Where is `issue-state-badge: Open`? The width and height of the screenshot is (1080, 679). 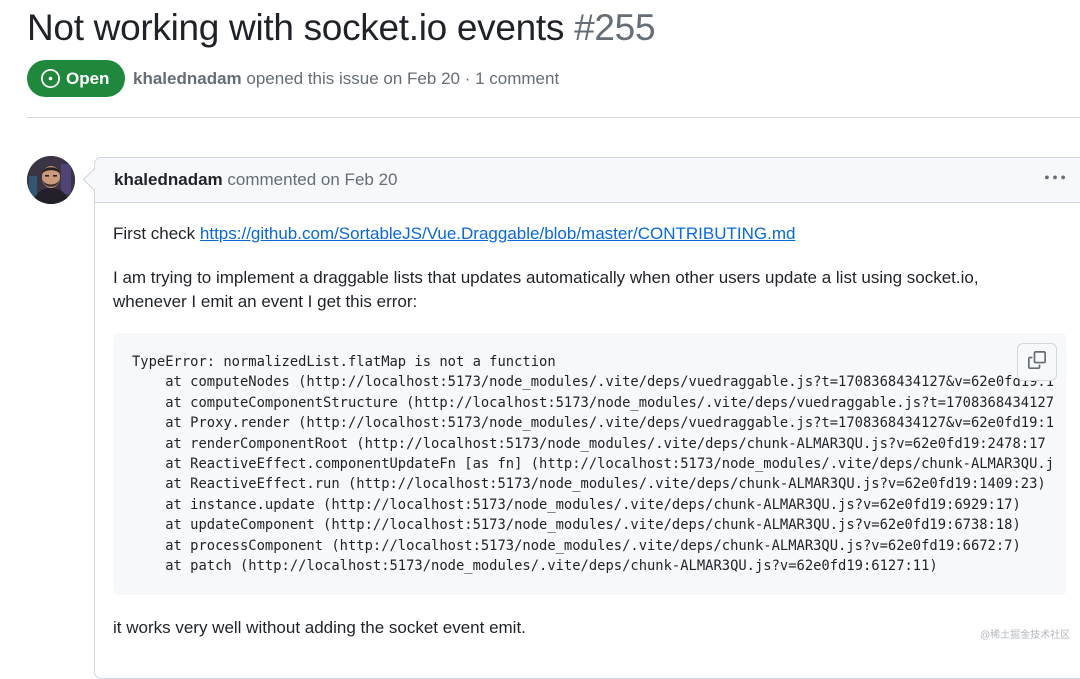 issue-state-badge: Open is located at coordinates (76, 78).